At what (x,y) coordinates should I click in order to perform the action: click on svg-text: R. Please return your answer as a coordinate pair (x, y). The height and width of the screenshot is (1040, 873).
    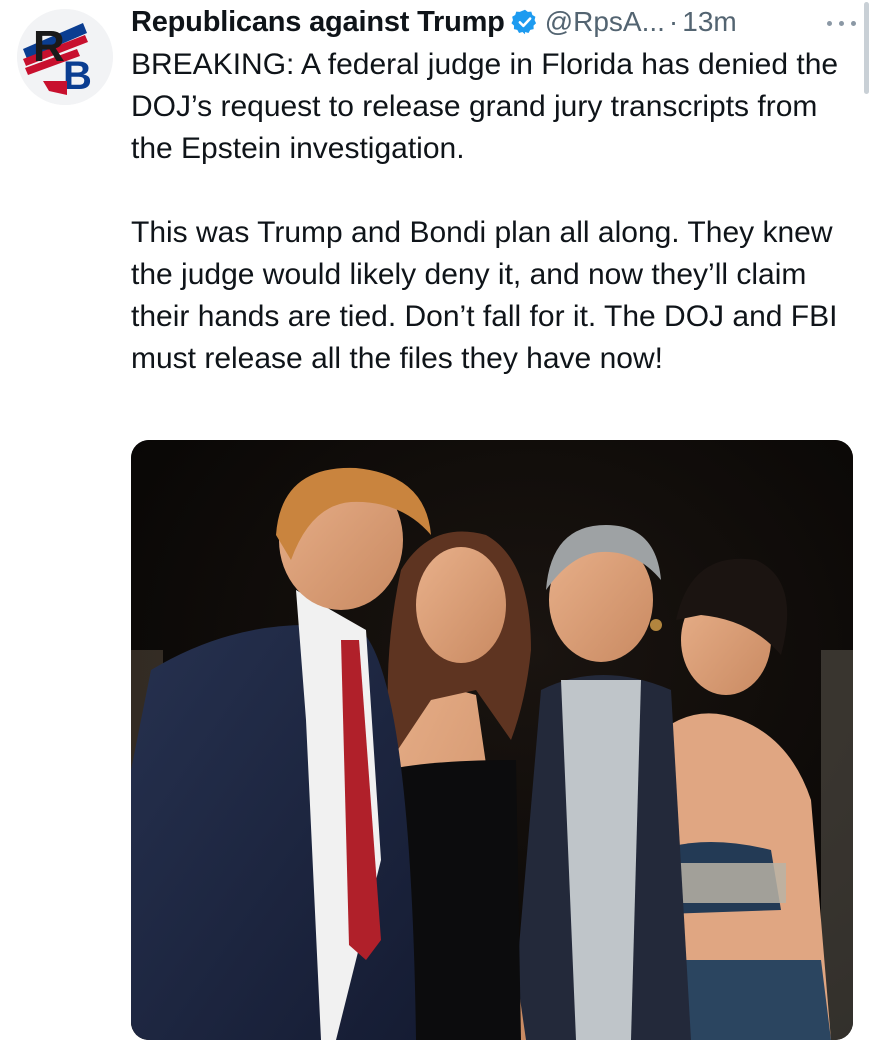
    Looking at the image, I should click on (49, 46).